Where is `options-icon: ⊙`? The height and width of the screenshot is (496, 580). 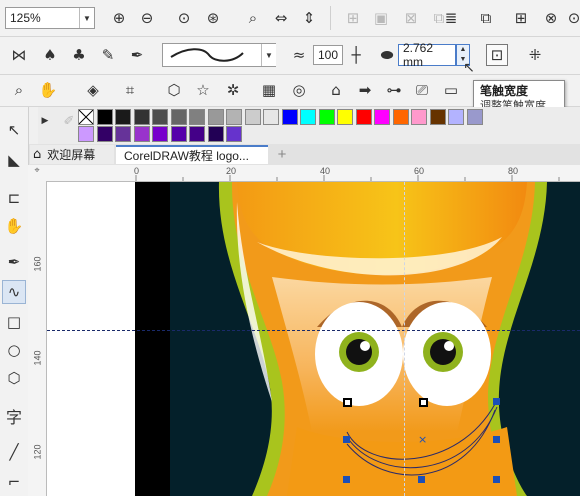 options-icon: ⊙ is located at coordinates (571, 18).